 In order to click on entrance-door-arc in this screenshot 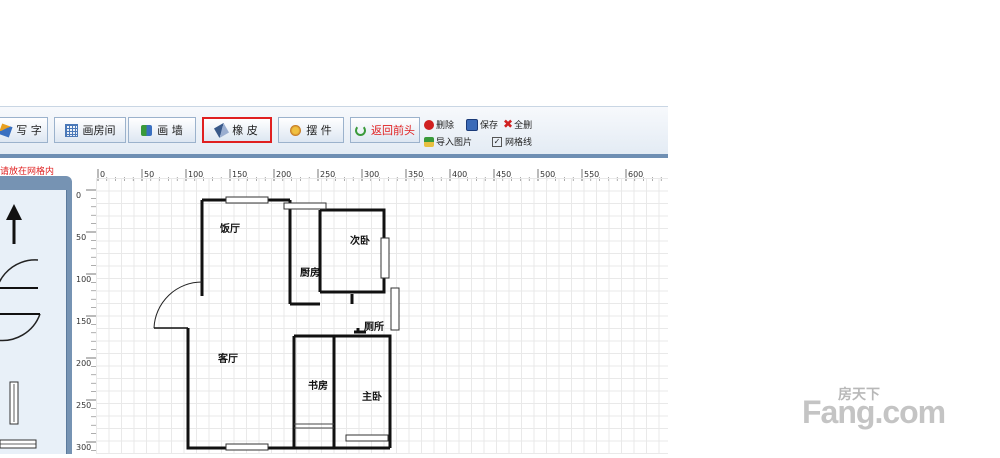, I will do `click(178, 305)`.